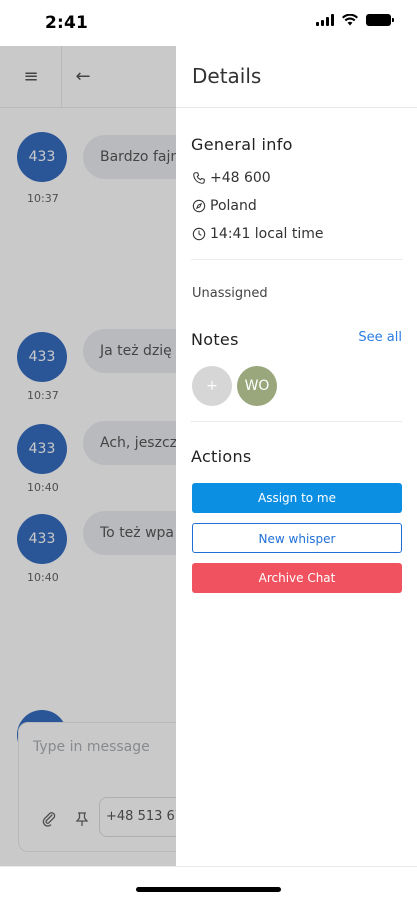 The image size is (417, 900). Describe the element at coordinates (297, 538) in the screenshot. I see `new-whisper-button: New whisper` at that location.